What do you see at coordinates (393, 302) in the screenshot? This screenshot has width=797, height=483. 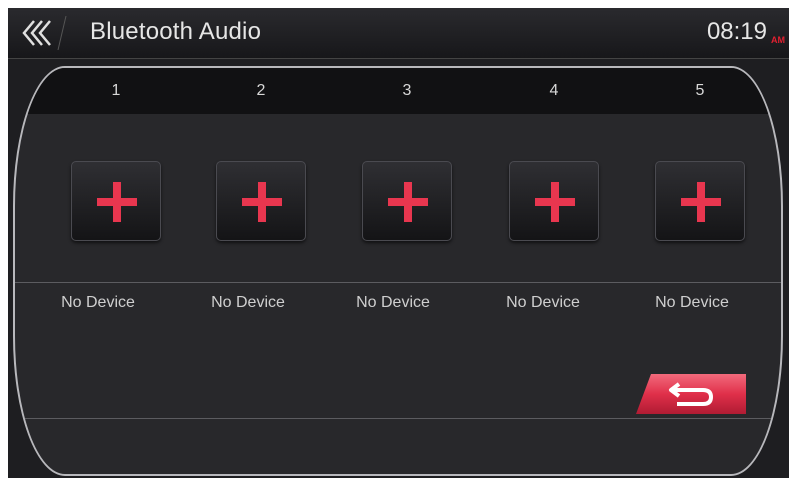 I see `device-status-3: No Device` at bounding box center [393, 302].